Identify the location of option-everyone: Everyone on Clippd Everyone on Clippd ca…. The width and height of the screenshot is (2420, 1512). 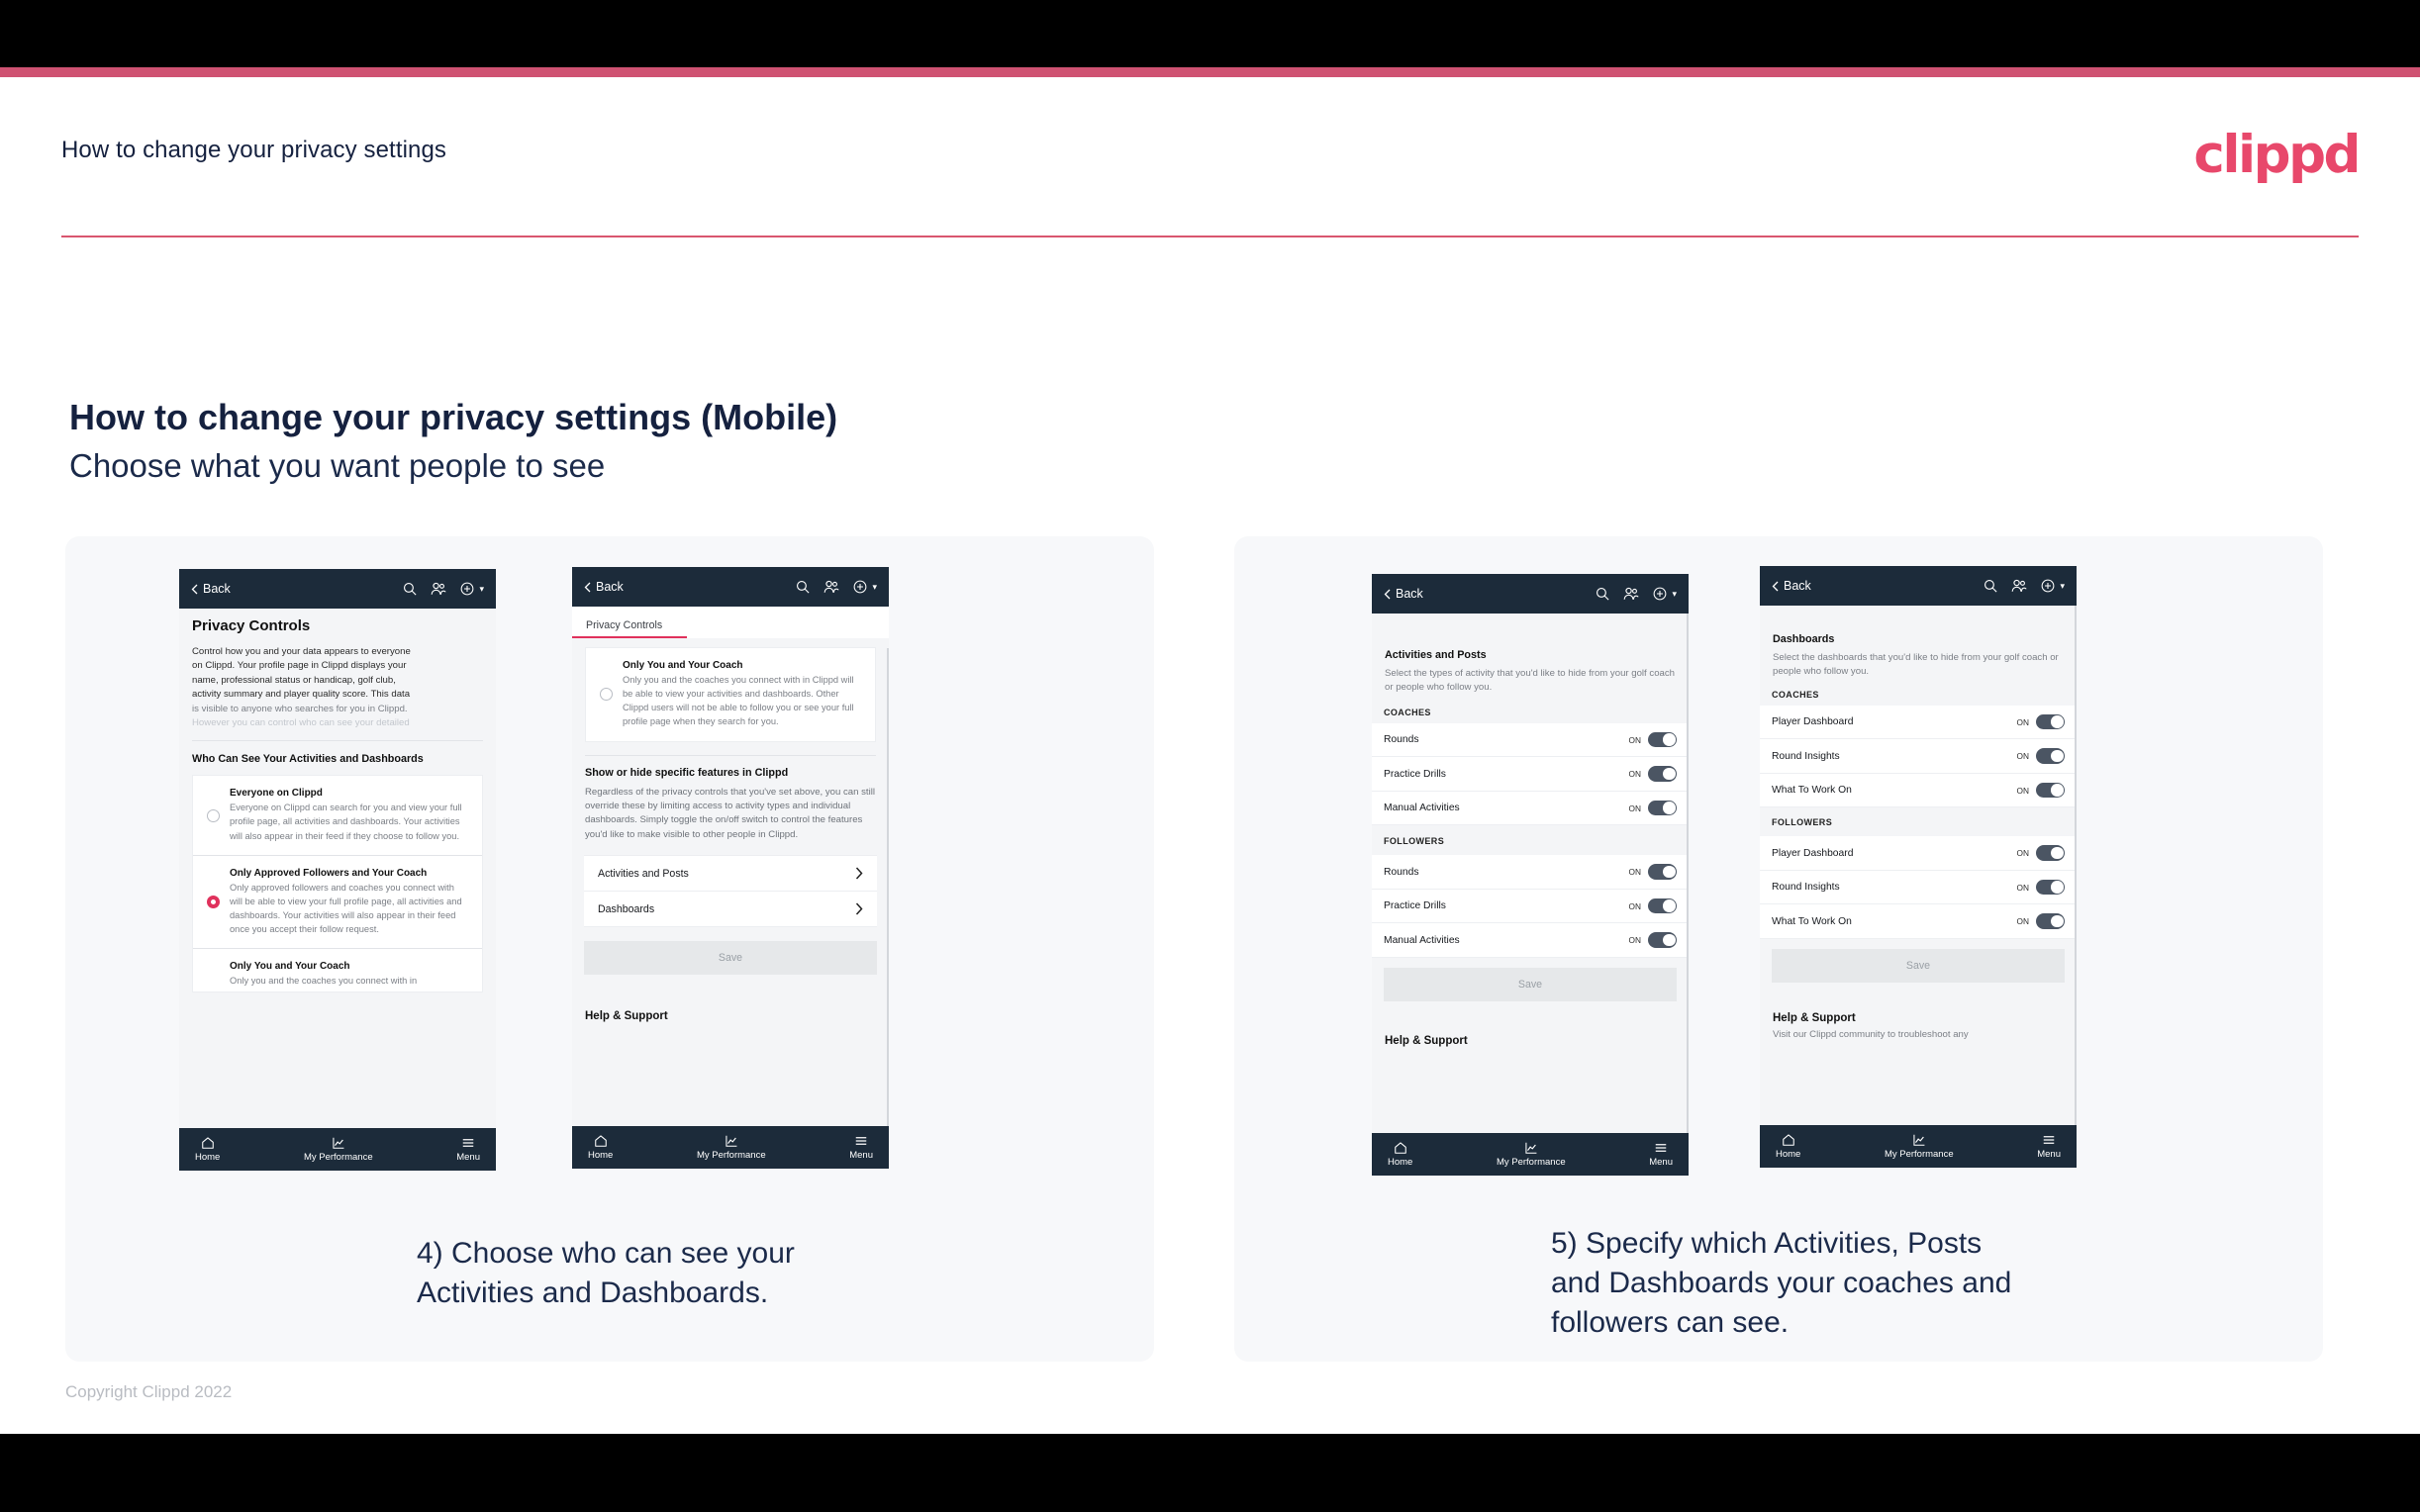
(337, 815).